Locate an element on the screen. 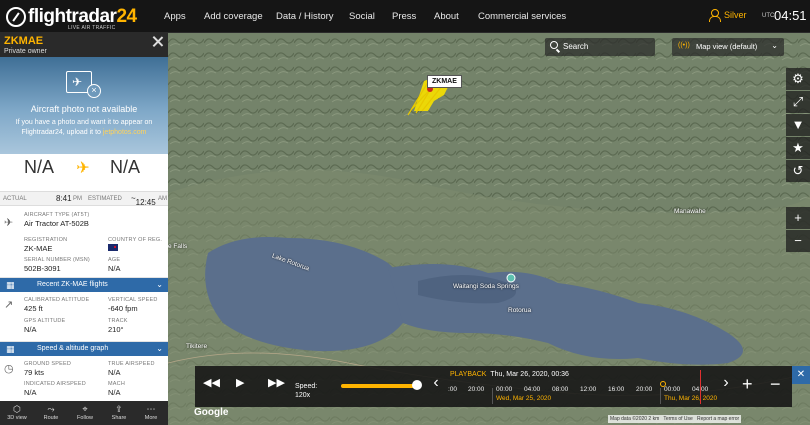  nav-apps: Apps is located at coordinates (175, 16).